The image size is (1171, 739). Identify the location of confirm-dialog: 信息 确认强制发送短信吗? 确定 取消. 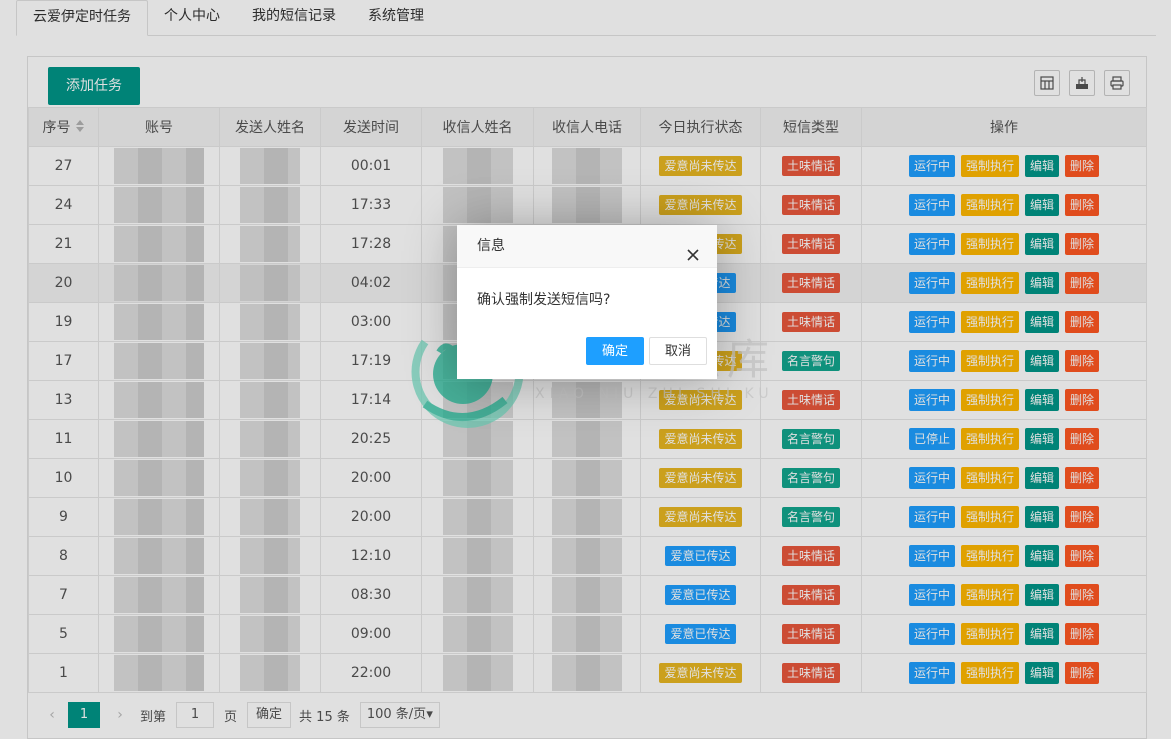
(587, 302).